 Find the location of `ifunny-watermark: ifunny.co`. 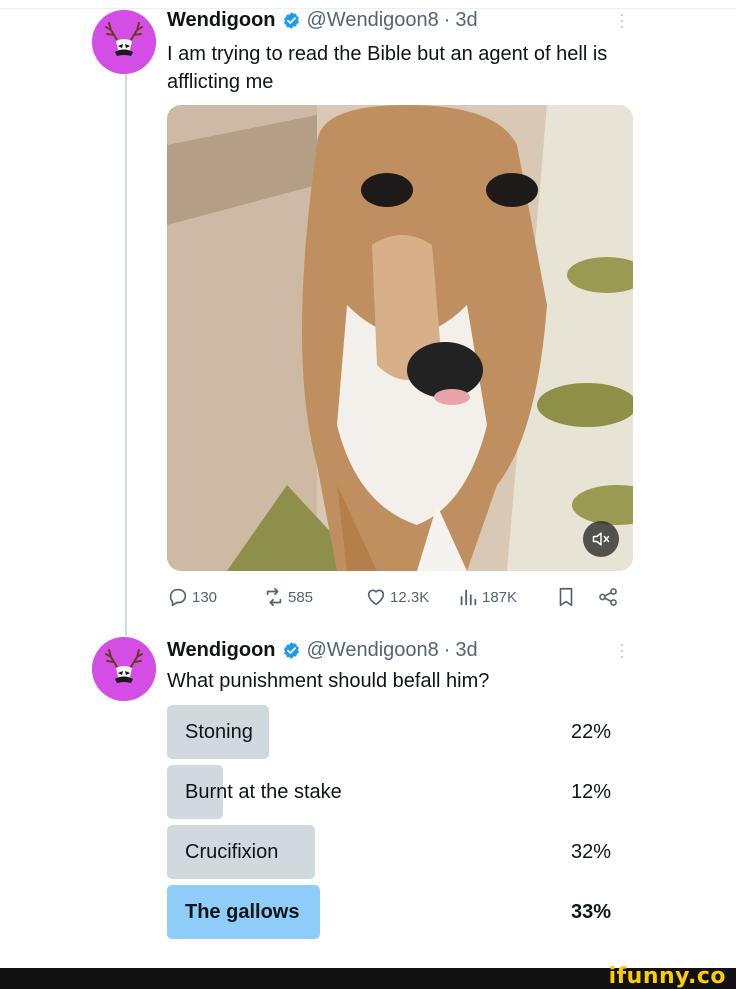

ifunny-watermark: ifunny.co is located at coordinates (667, 976).